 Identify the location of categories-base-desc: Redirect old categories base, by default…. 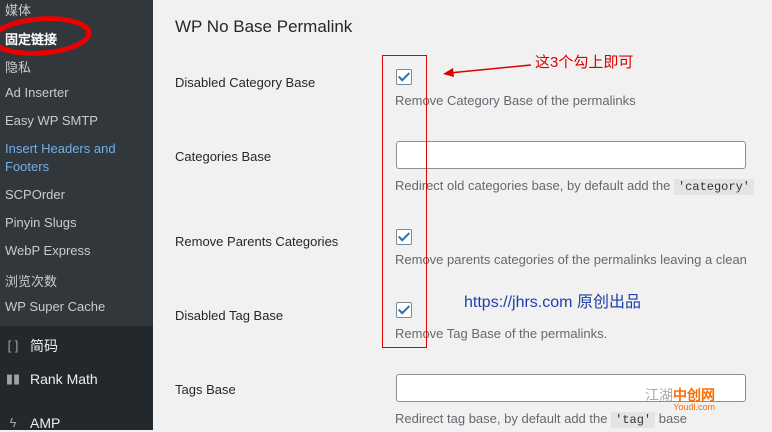
(574, 186).